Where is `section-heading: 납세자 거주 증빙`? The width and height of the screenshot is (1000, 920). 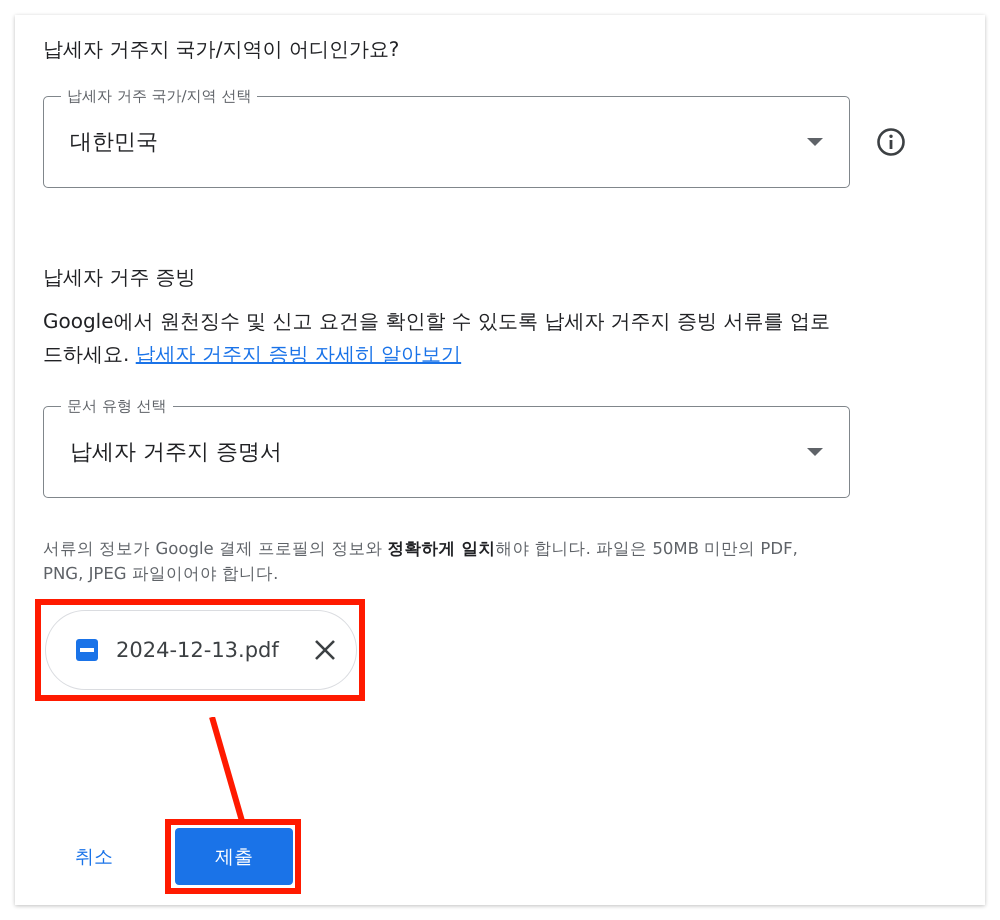
section-heading: 납세자 거주 증빙 is located at coordinates (120, 277).